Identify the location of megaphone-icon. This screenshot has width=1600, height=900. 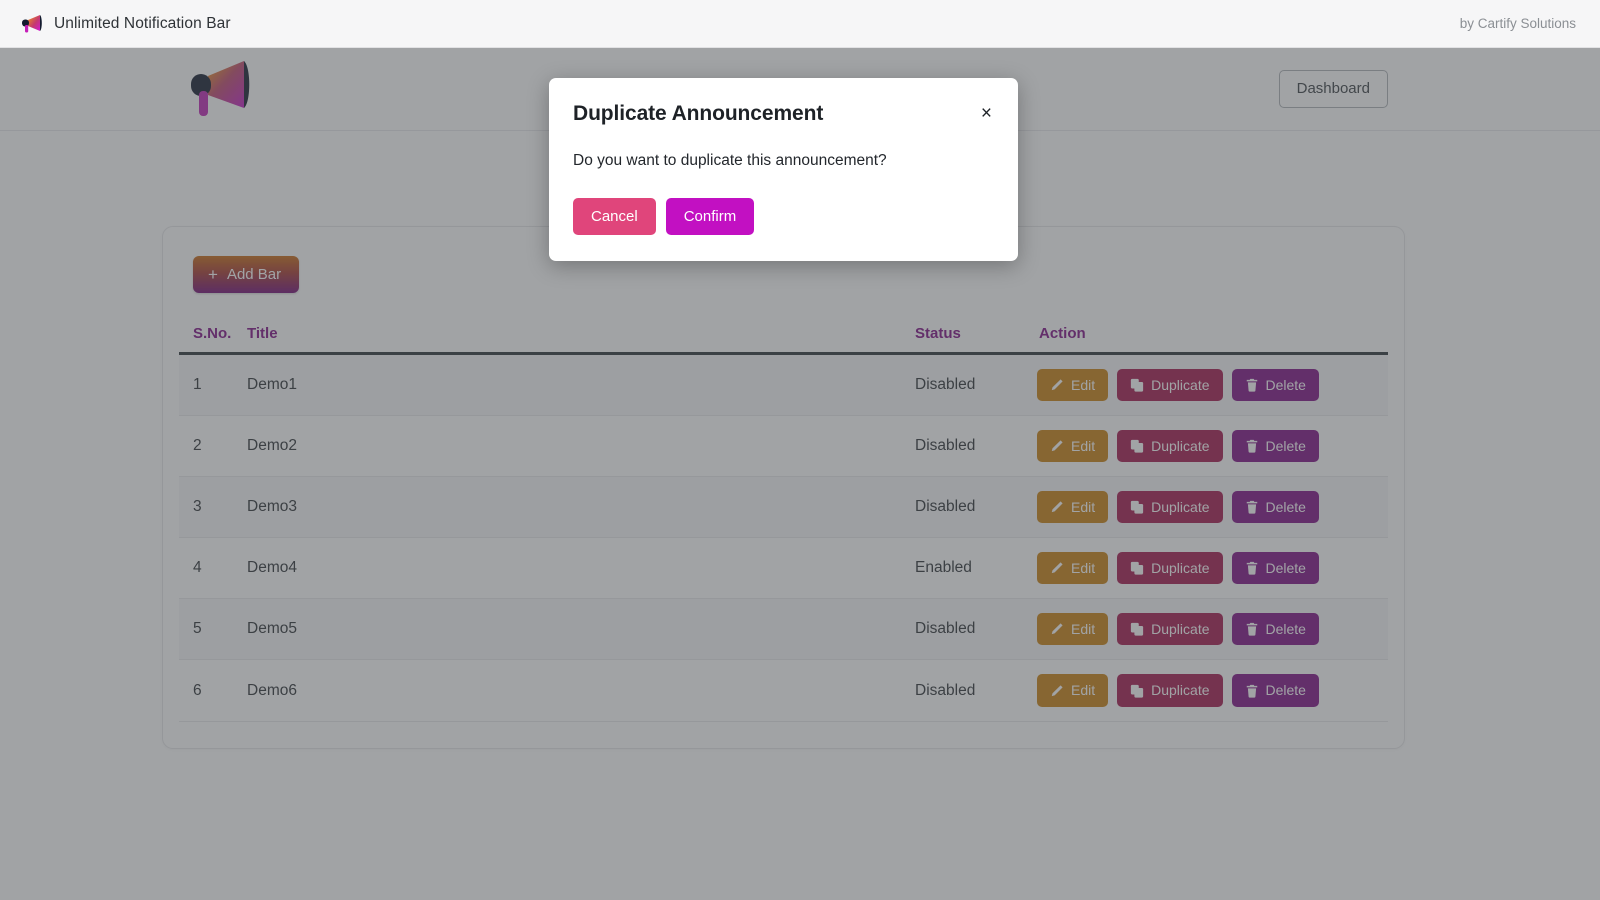
(32, 24).